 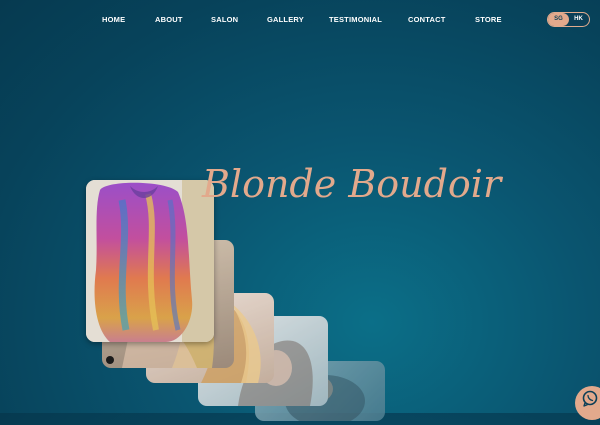 What do you see at coordinates (590, 398) in the screenshot?
I see `whatsapp-icon` at bounding box center [590, 398].